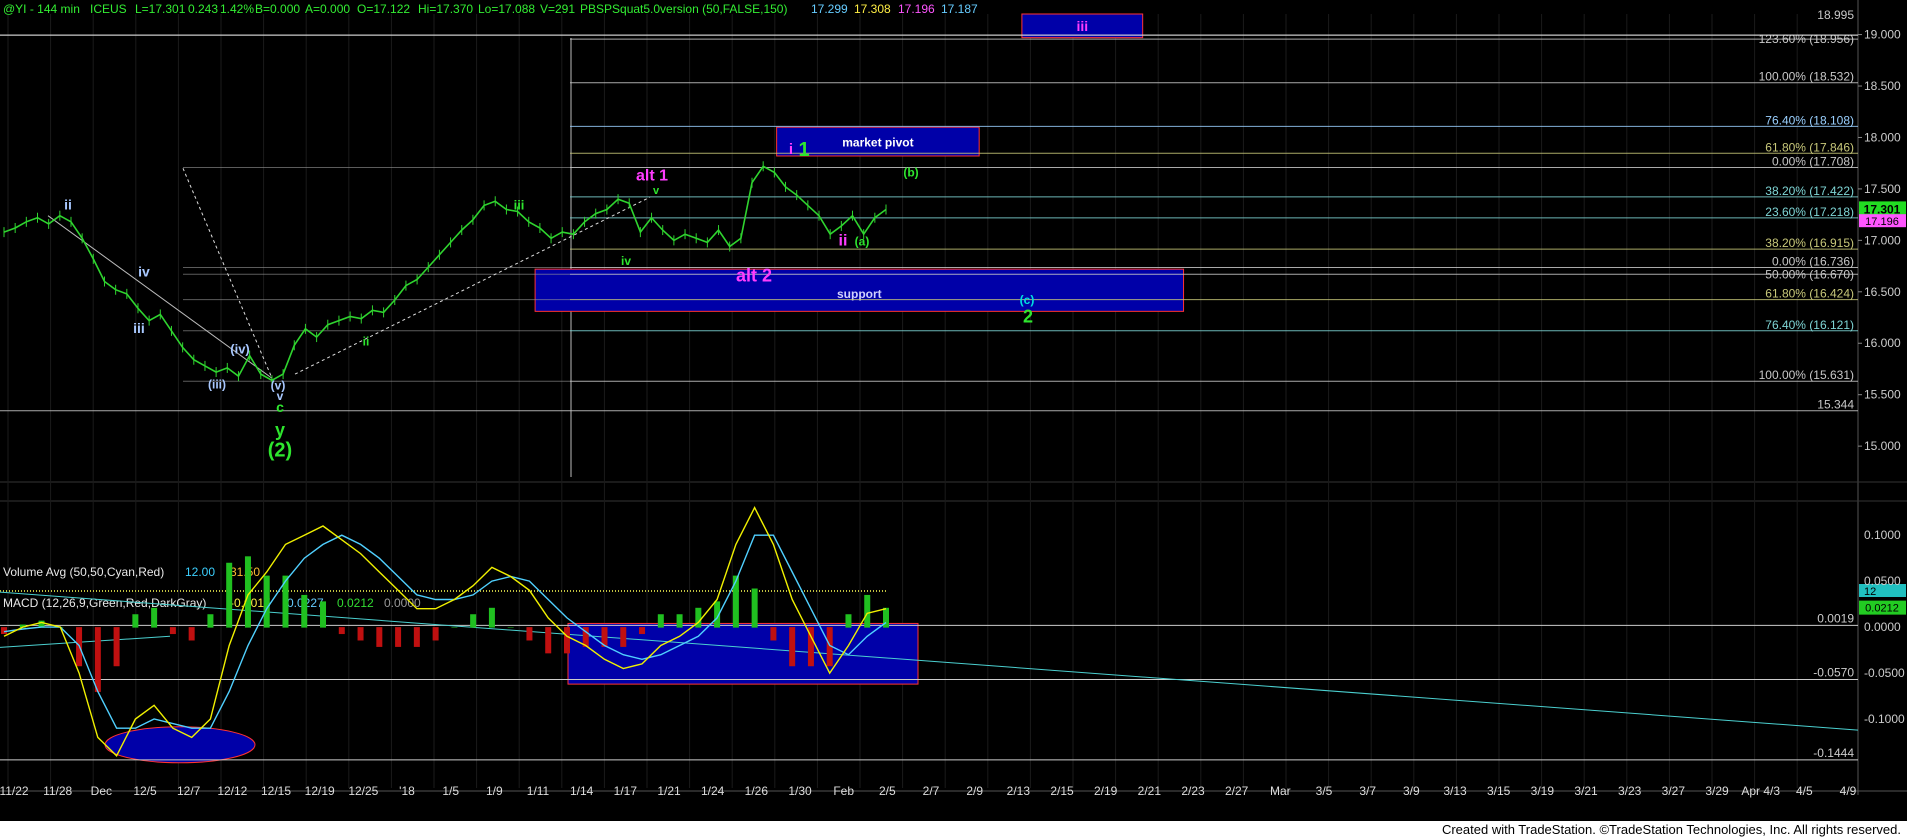  I want to click on zone-box-label: market pivot, so click(877, 143).